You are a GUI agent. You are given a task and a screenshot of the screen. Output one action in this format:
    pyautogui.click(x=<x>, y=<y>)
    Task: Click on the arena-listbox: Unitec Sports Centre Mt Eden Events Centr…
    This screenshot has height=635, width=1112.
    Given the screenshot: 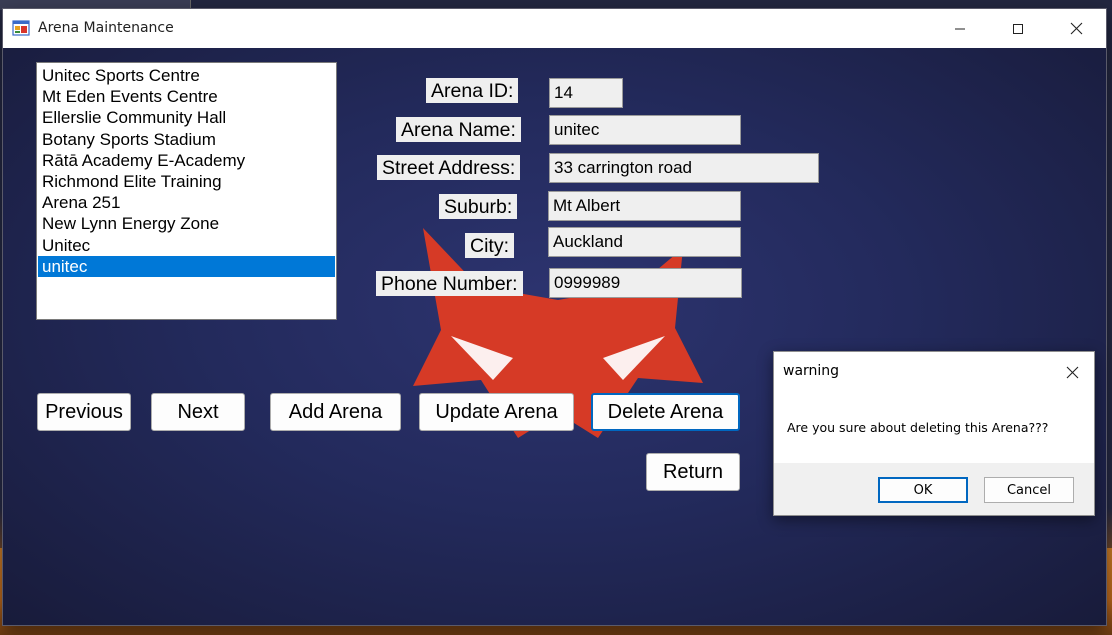 What is the action you would take?
    pyautogui.click(x=186, y=191)
    